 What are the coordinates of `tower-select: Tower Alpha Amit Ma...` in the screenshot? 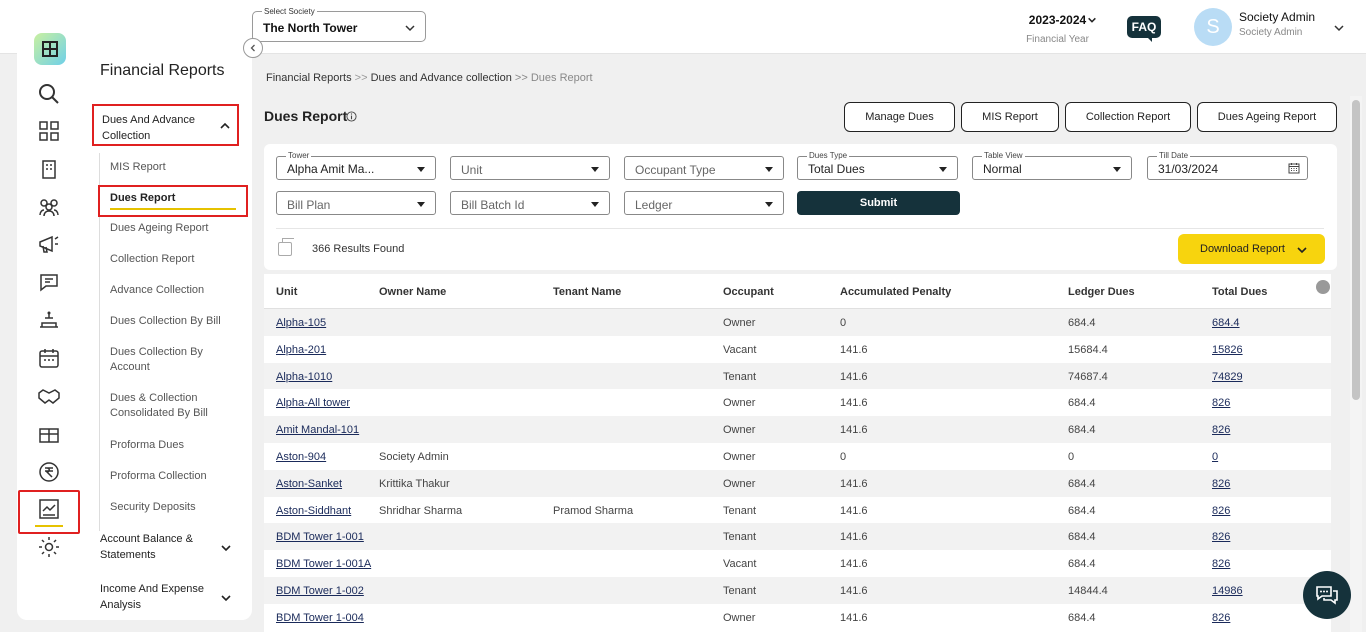 It's located at (356, 165).